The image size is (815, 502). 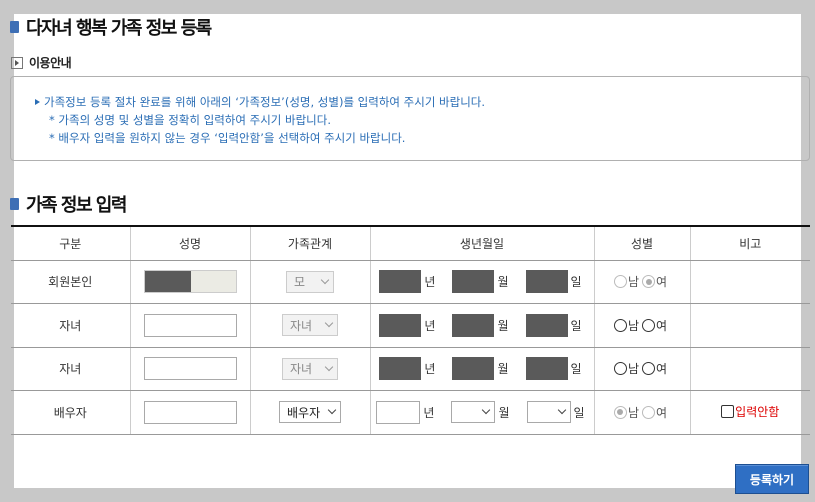 What do you see at coordinates (750, 411) in the screenshot?
I see `no-input-checkbox: 입력안함` at bounding box center [750, 411].